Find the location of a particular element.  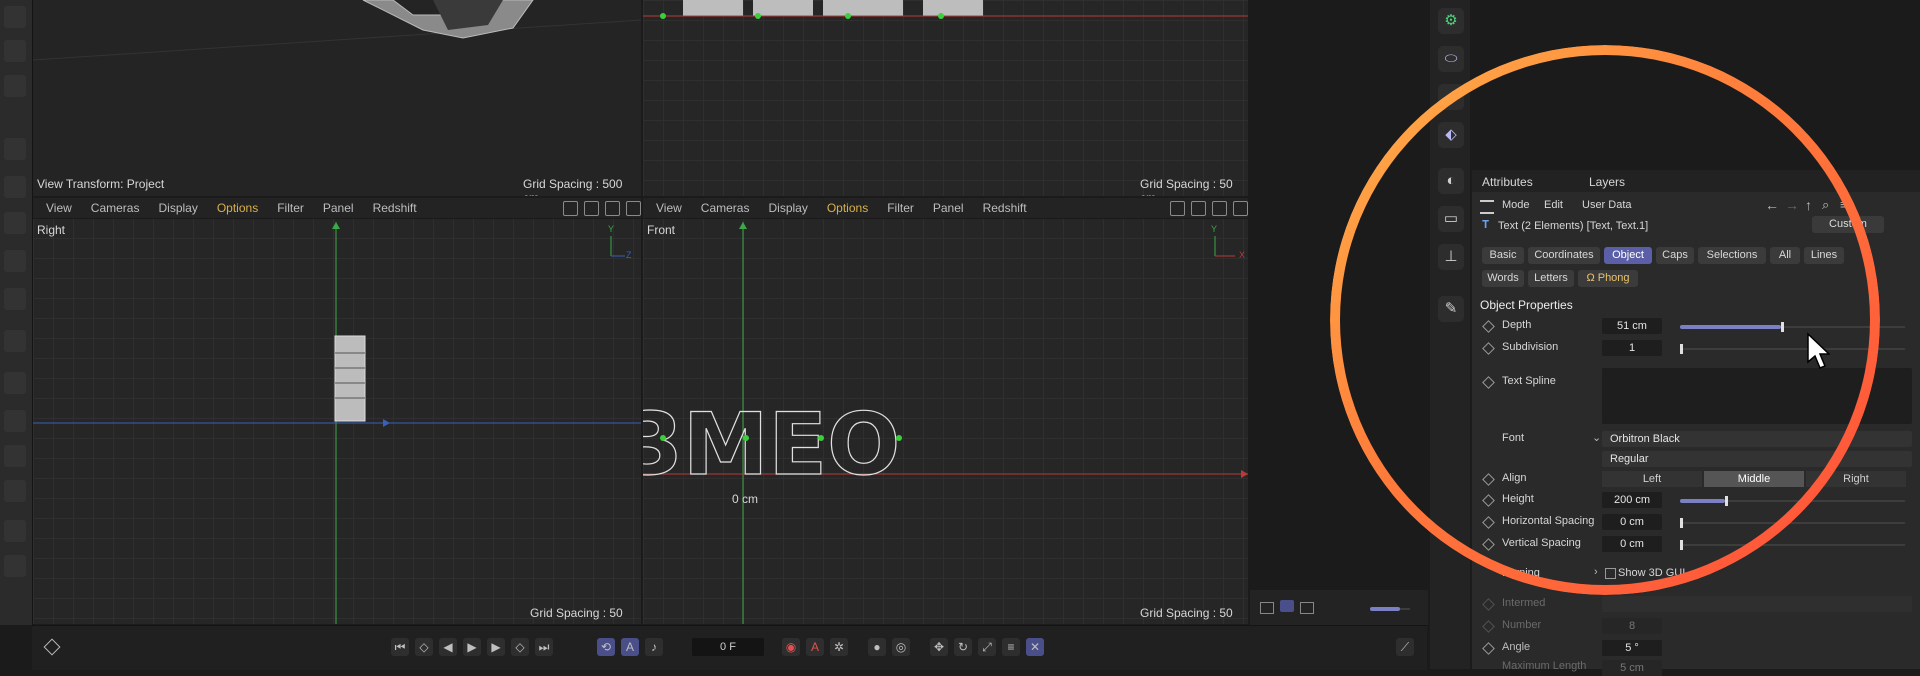

key-param-button: ≡ is located at coordinates (1011, 647).